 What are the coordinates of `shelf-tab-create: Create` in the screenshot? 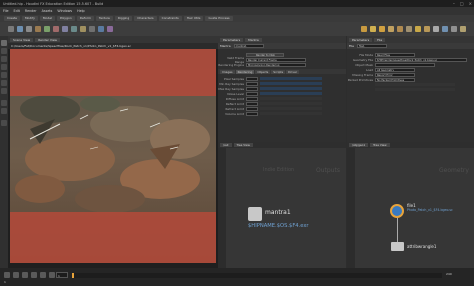 It's located at (12, 18).